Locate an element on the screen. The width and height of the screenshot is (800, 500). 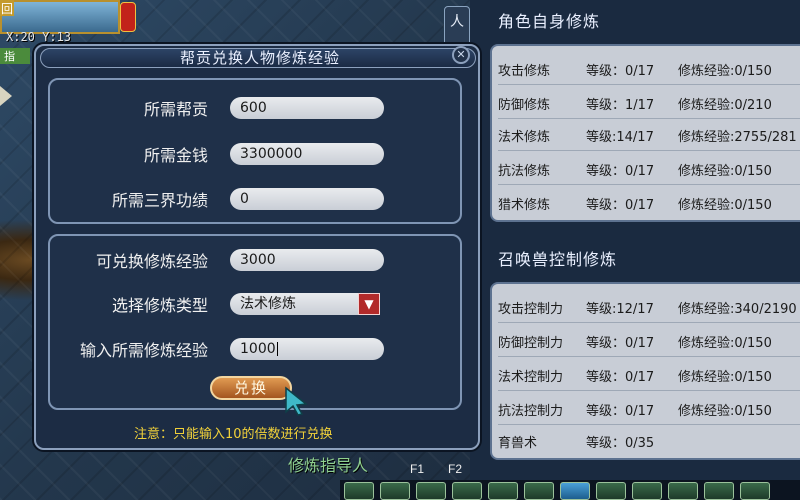
available-exp-label: 可兑换修炼经验 is located at coordinates (151, 261).